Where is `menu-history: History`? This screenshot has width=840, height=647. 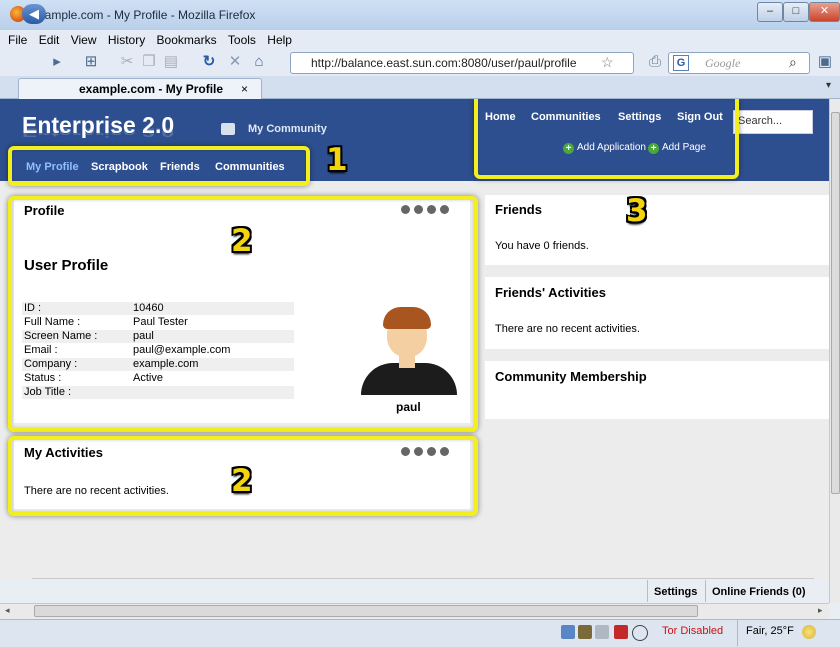 menu-history: History is located at coordinates (126, 40).